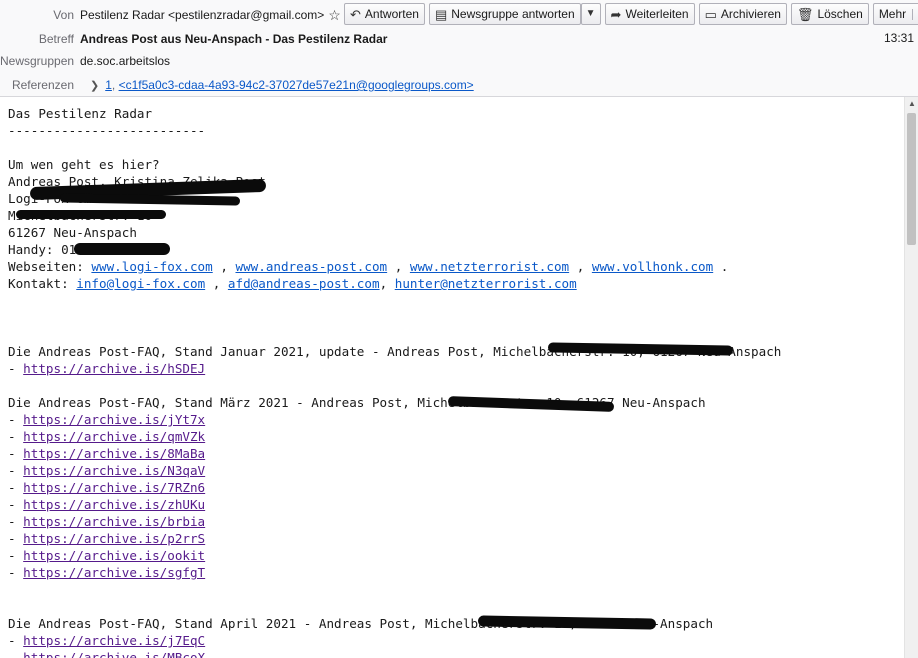  I want to click on contact-label: Kontakt:, so click(42, 283).